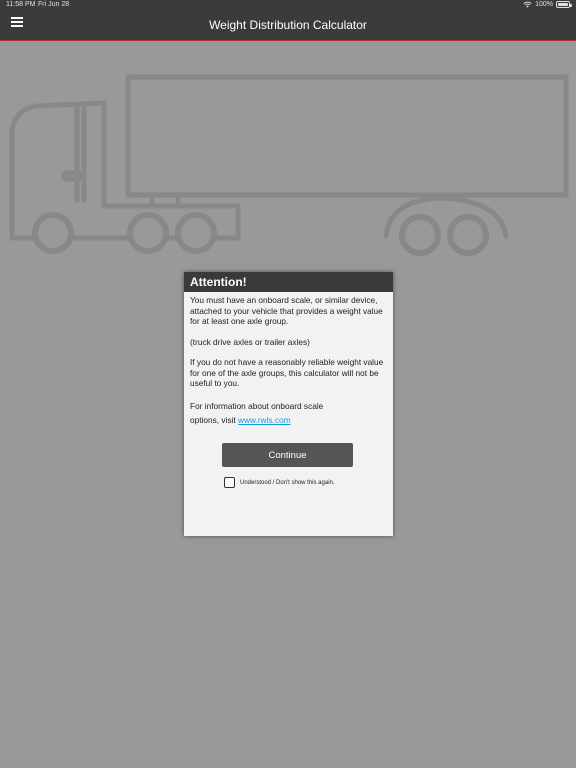  Describe the element at coordinates (54, 4) in the screenshot. I see `status-date: Fri Jun 28` at that location.